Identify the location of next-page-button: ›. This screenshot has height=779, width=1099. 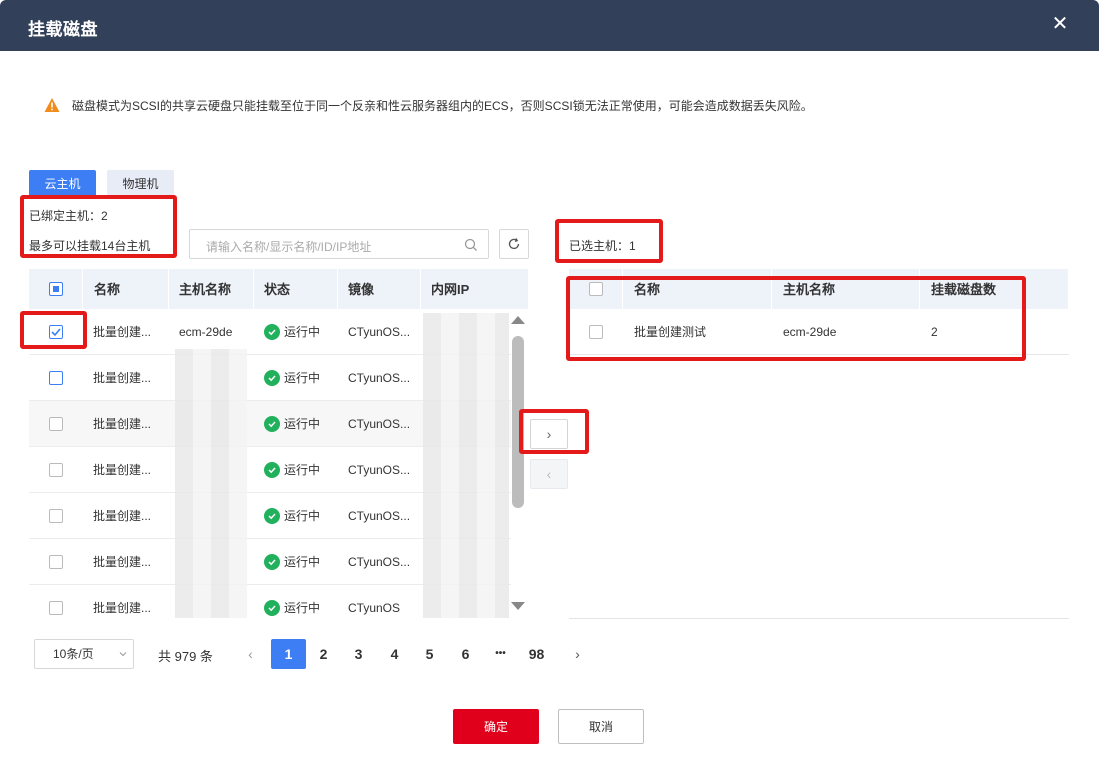
(577, 654).